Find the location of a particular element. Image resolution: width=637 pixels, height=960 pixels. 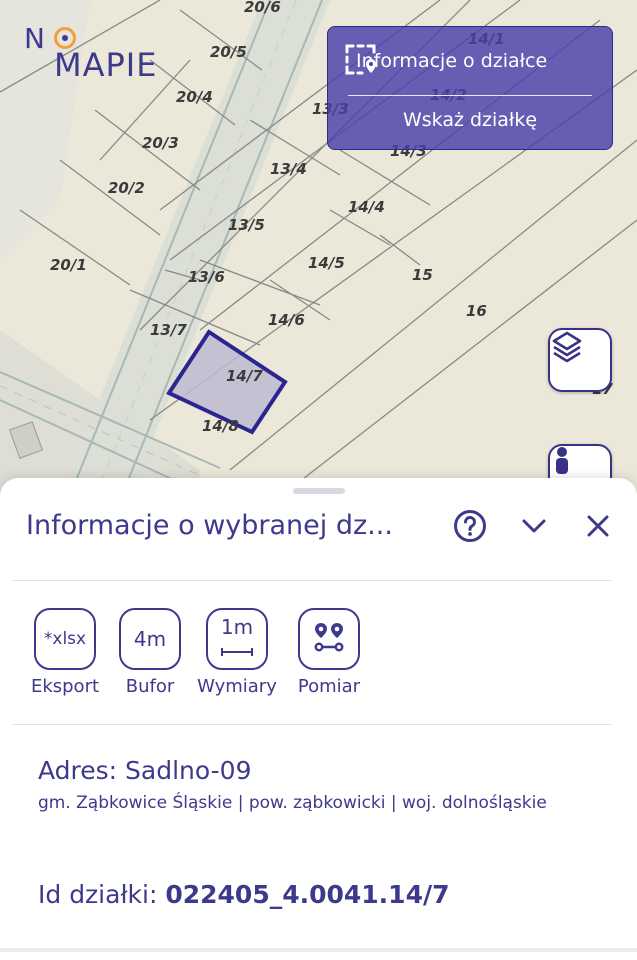

help-button is located at coordinates (470, 528).